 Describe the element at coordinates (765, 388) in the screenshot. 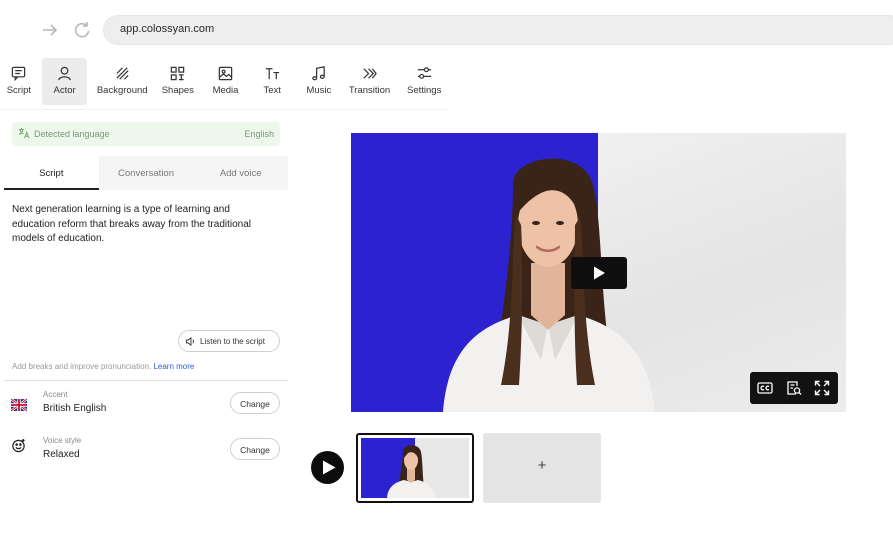

I see `closed-captions-icon` at that location.